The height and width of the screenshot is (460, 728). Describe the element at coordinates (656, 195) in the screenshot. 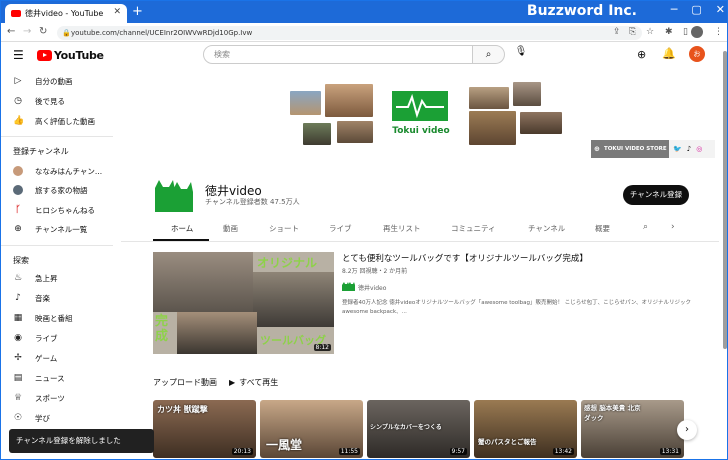

I see `subscribe-button: チャンネル登録` at that location.